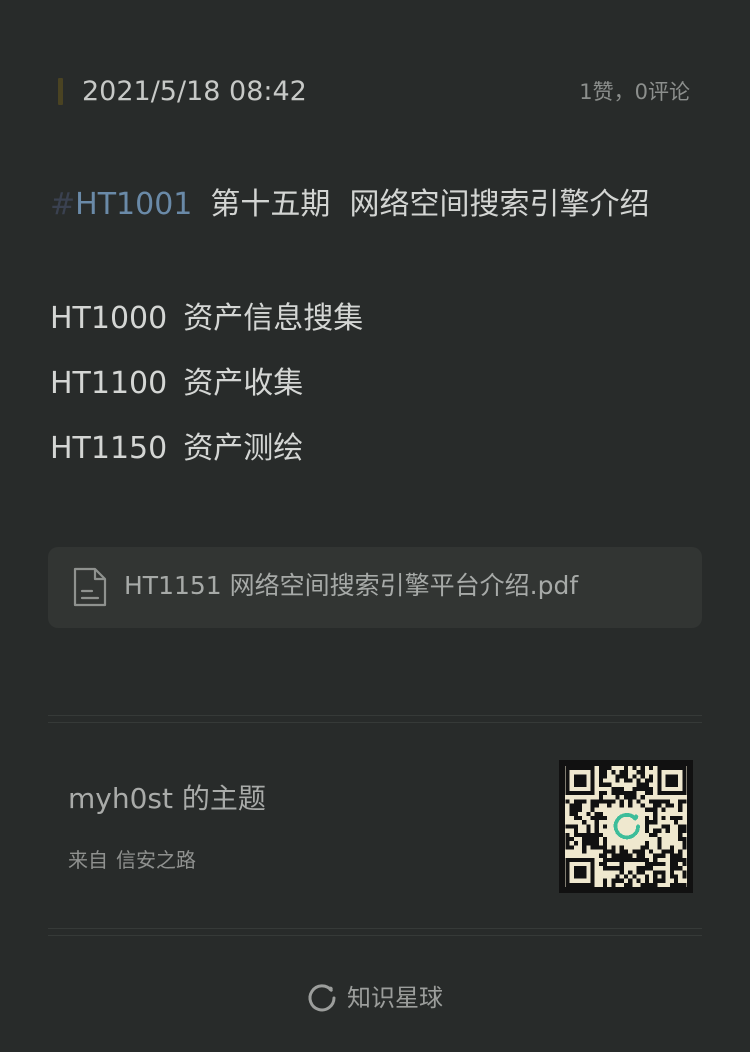 The height and width of the screenshot is (1052, 750). I want to click on post-title: #HT1001 第十五期 网络空间搜索引擎介绍, so click(349, 205).